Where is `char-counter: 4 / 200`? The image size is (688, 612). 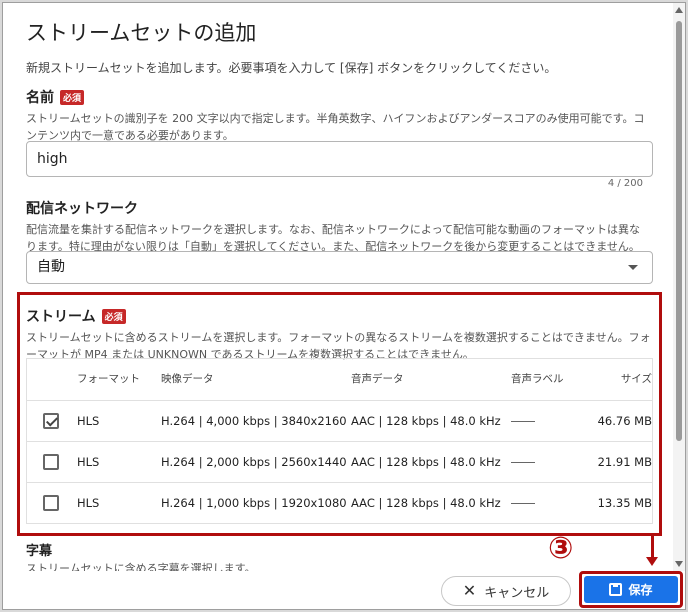 char-counter: 4 / 200 is located at coordinates (625, 183).